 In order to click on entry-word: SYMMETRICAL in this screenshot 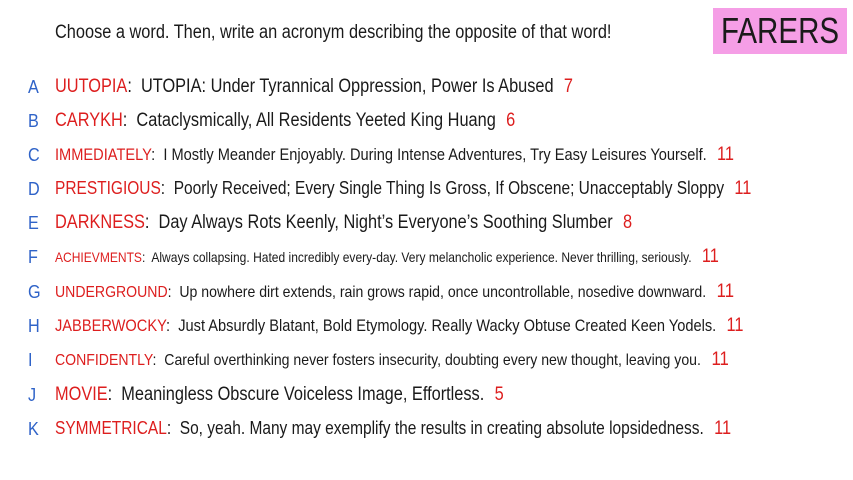, I will do `click(111, 428)`.